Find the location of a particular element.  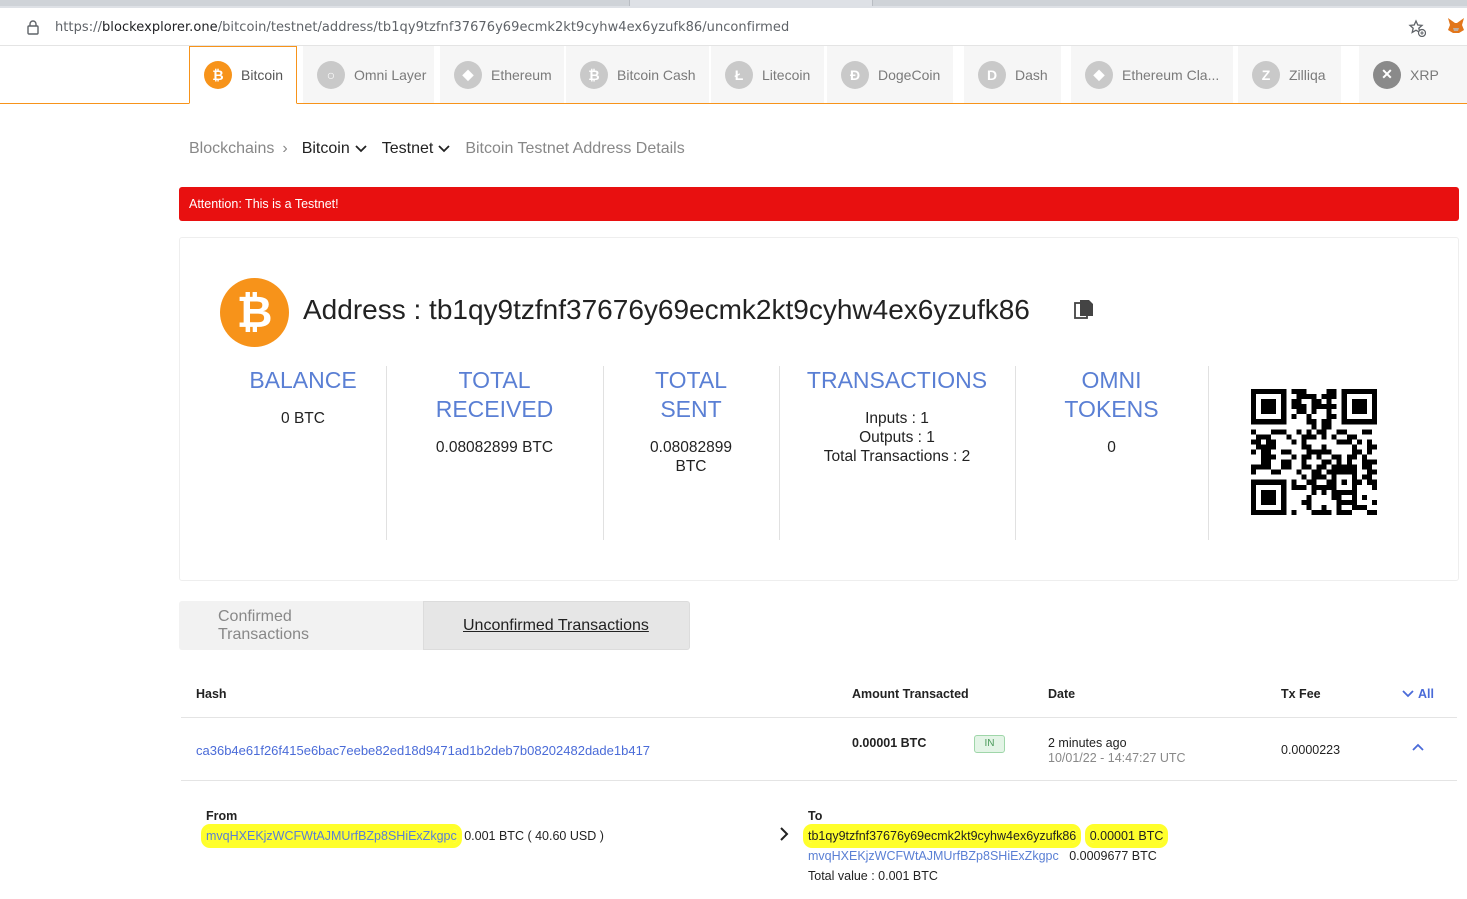

bitcoin-cash-icon: ₿ is located at coordinates (594, 74).